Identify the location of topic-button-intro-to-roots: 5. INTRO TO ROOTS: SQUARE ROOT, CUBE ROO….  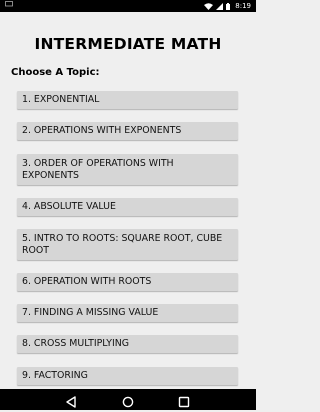
(127, 244).